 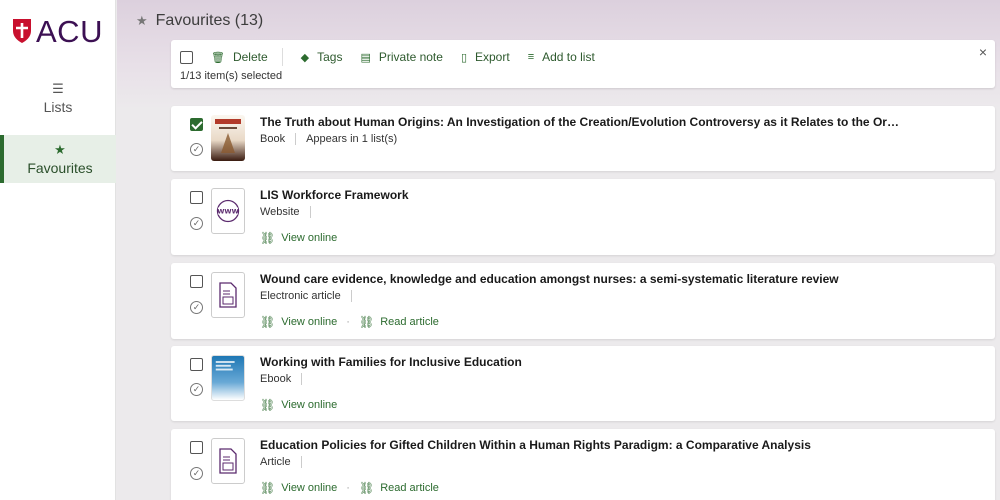 I want to click on private-note-label: Private note, so click(x=410, y=57).